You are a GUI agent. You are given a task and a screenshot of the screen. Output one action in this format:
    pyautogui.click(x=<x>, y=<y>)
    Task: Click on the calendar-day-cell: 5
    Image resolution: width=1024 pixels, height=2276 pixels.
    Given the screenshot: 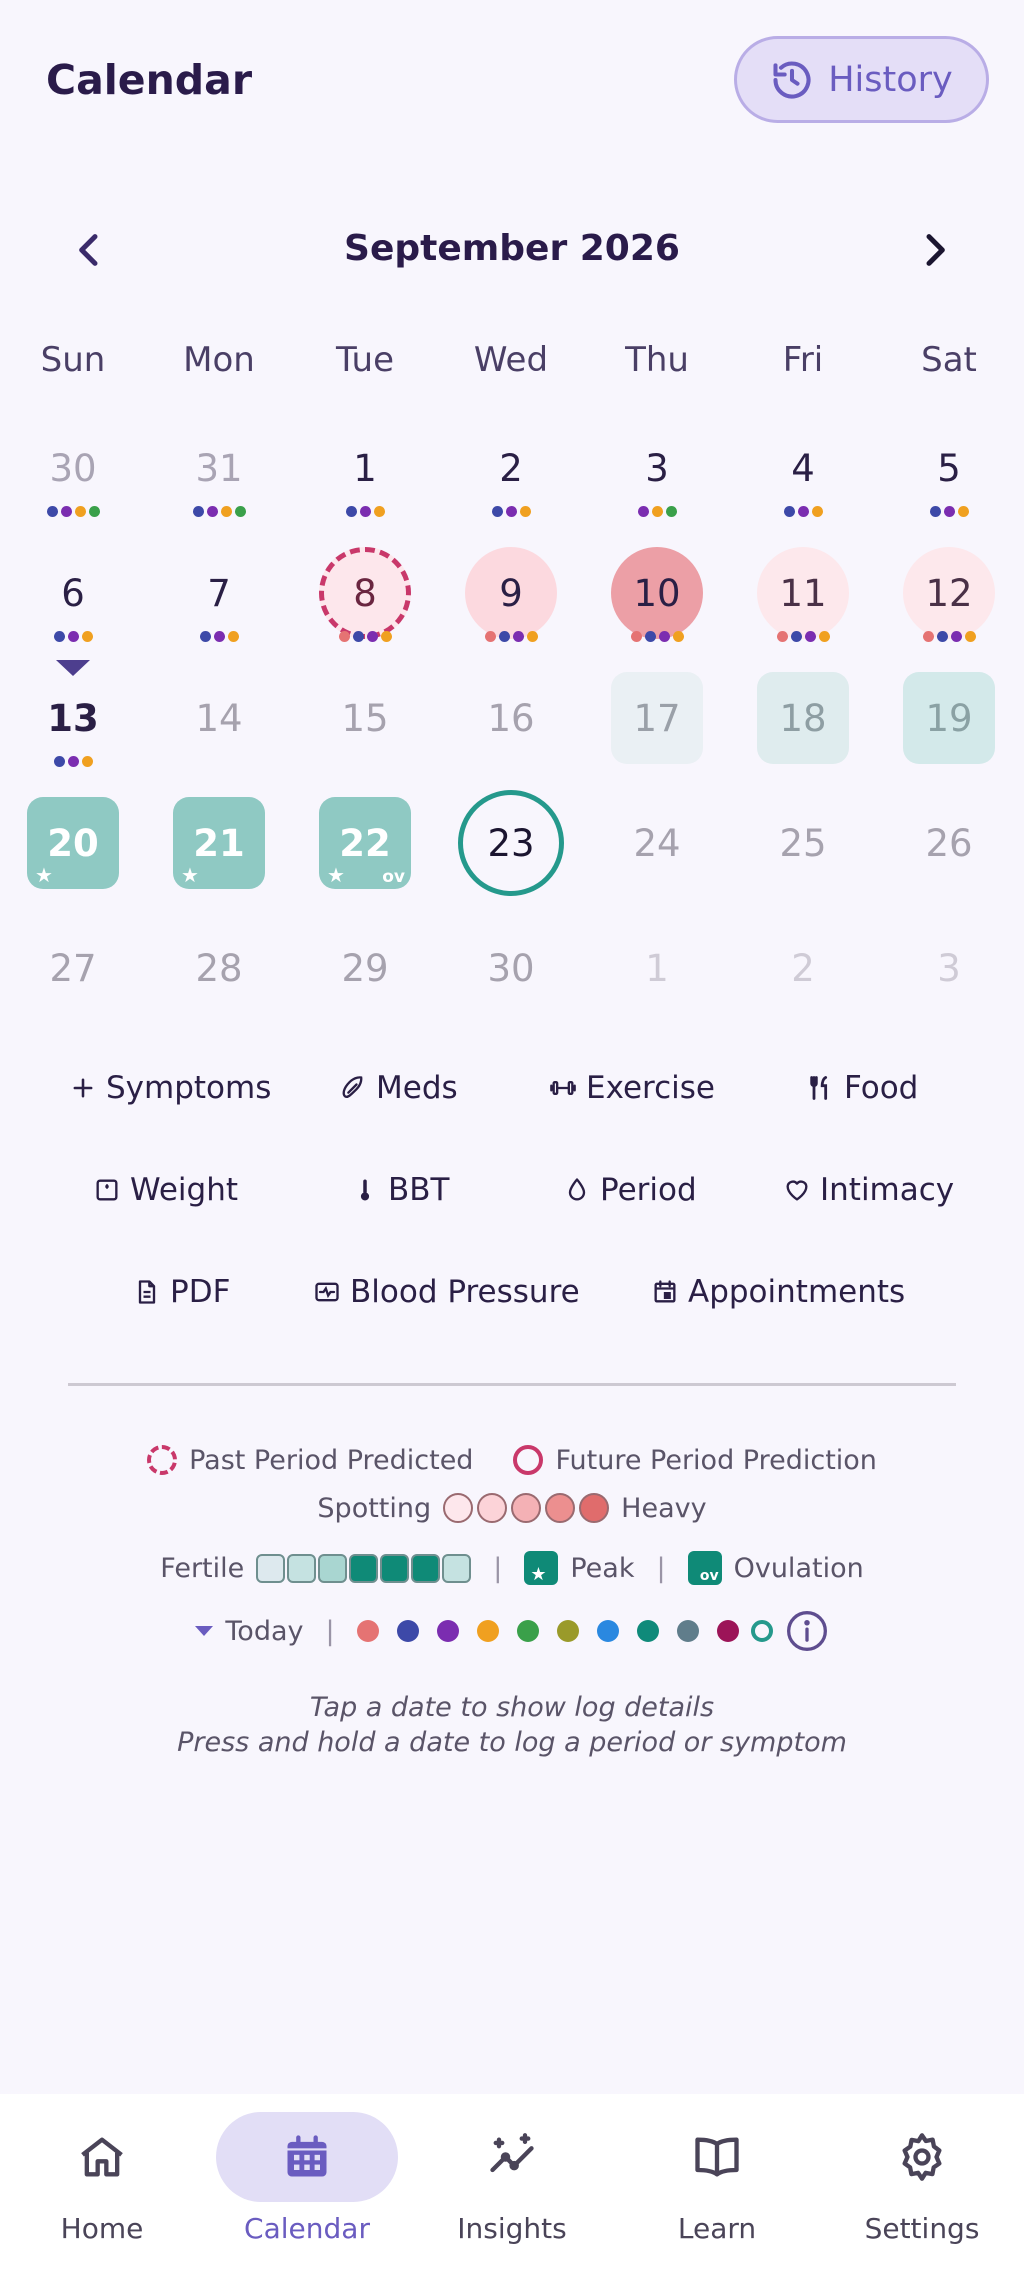 What is the action you would take?
    pyautogui.click(x=949, y=472)
    